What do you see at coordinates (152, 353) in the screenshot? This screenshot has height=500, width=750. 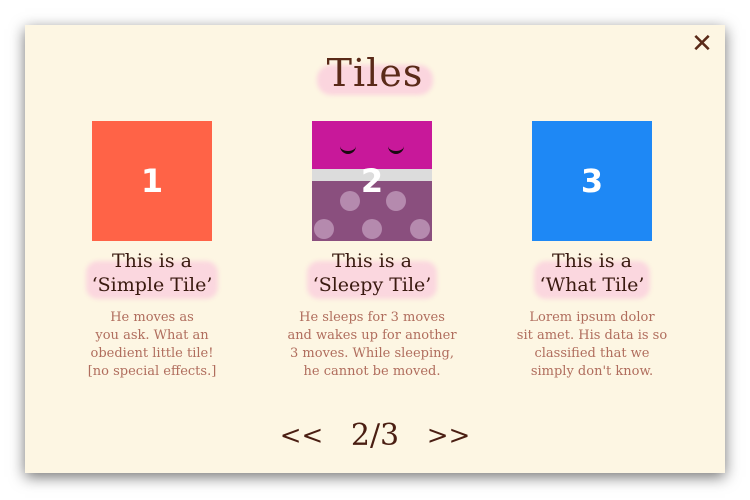 I see `desc-line: obedient little tile!` at bounding box center [152, 353].